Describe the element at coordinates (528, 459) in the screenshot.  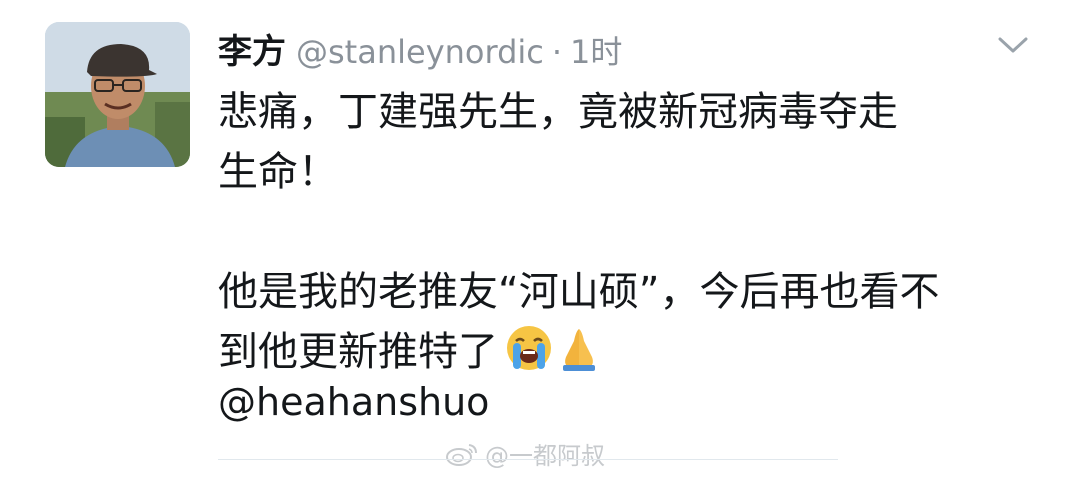
I see `divider` at that location.